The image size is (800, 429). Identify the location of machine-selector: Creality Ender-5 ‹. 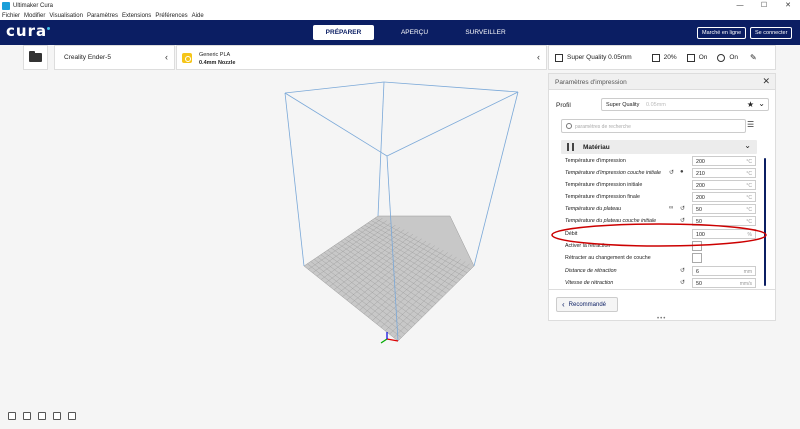
(114, 57).